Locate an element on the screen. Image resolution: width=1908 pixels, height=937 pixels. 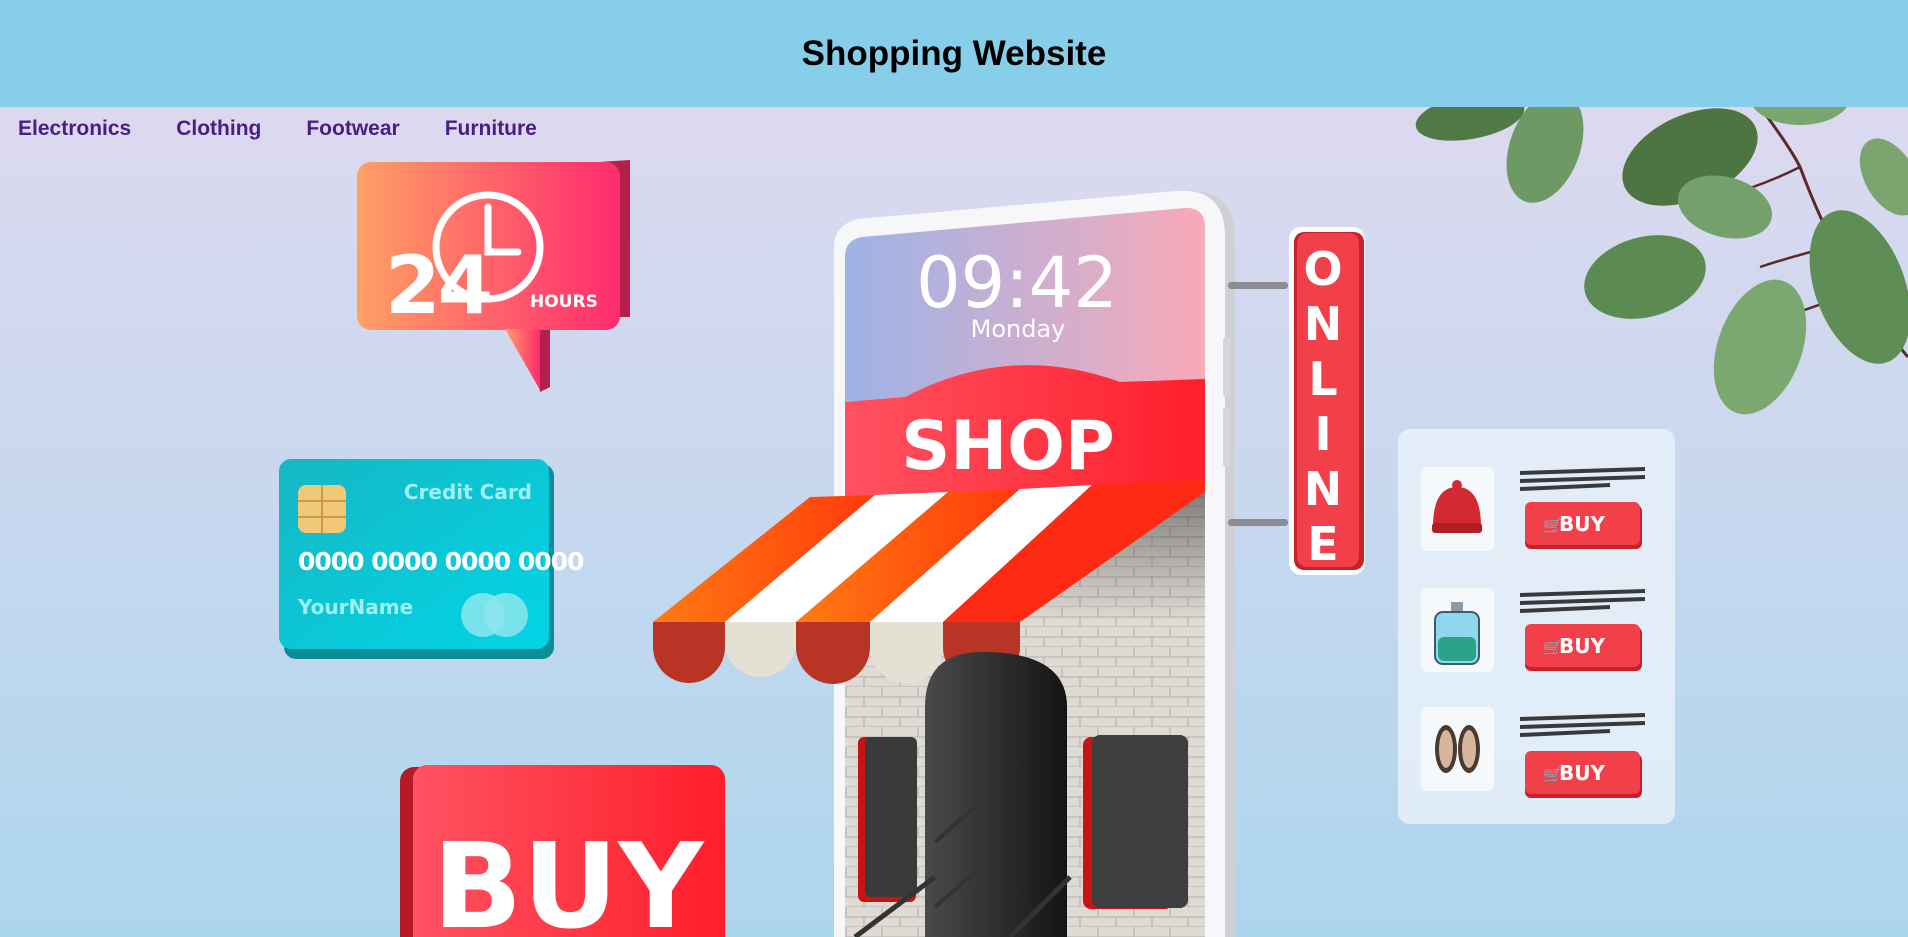
hours-number: 24 is located at coordinates (437, 285).